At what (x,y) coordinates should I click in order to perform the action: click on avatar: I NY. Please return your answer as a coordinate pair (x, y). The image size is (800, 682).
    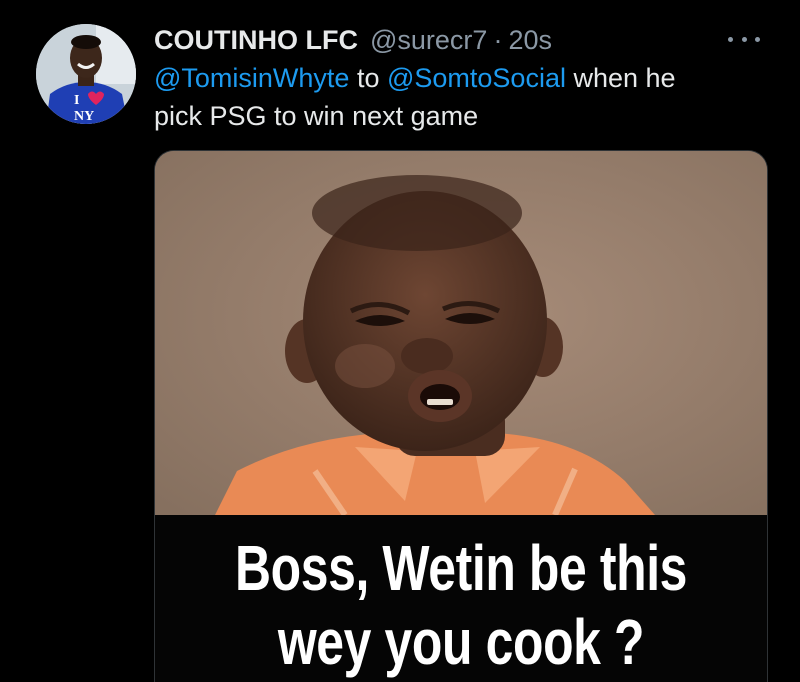
    Looking at the image, I should click on (86, 74).